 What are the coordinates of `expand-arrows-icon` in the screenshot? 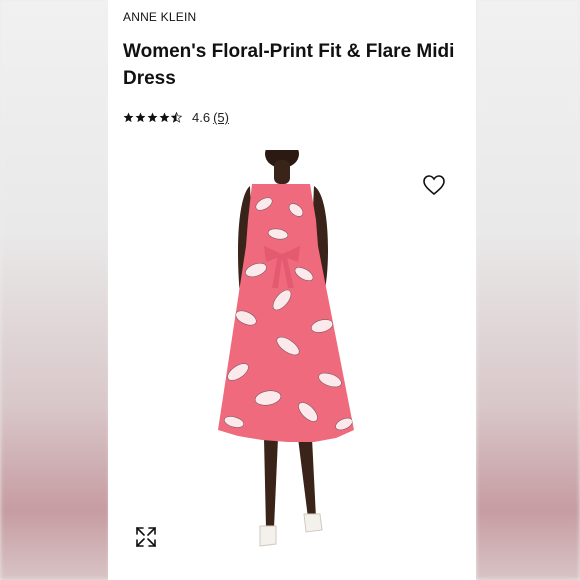 It's located at (146, 537).